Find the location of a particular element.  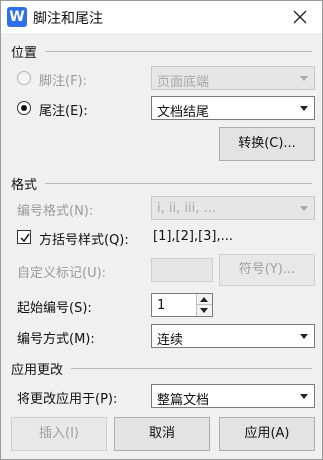

endnote-label: 尾注(E): is located at coordinates (63, 111).